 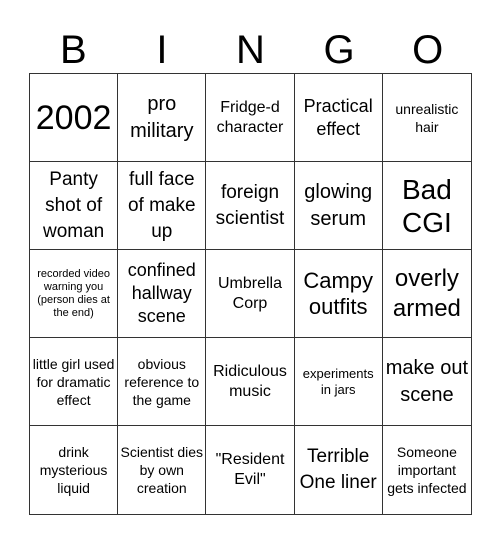 I want to click on bingo-cell: Panty shot of woman, so click(x=74, y=206).